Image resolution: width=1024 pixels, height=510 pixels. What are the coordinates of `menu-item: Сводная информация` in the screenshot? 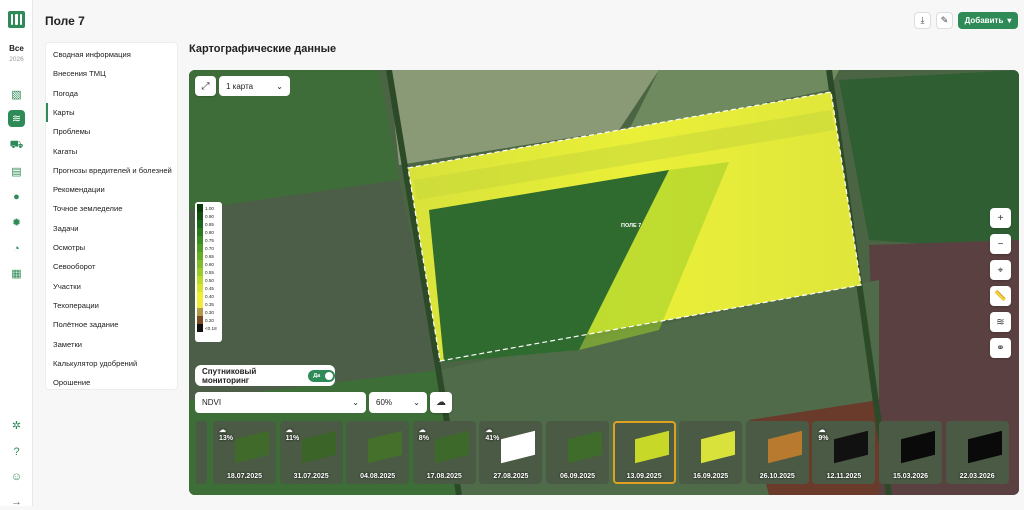 It's located at (112, 54).